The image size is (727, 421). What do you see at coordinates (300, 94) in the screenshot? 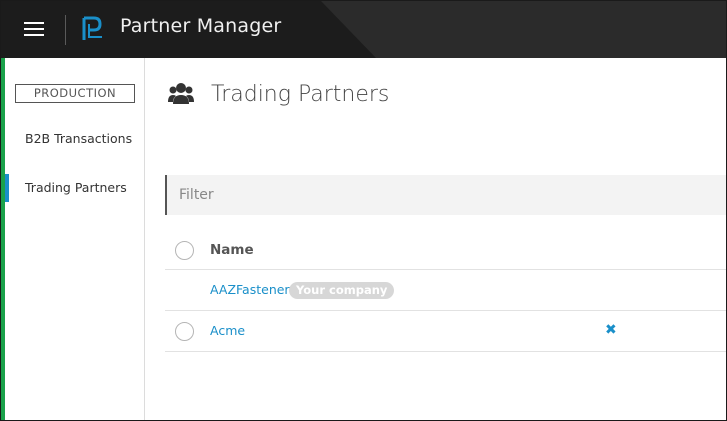
I see `page-title: Trading Partners` at bounding box center [300, 94].